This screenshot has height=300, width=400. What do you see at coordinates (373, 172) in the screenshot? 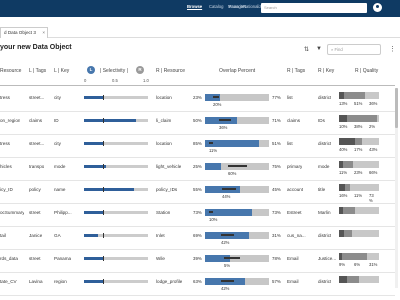
I see `quality-label: 66%` at bounding box center [373, 172].